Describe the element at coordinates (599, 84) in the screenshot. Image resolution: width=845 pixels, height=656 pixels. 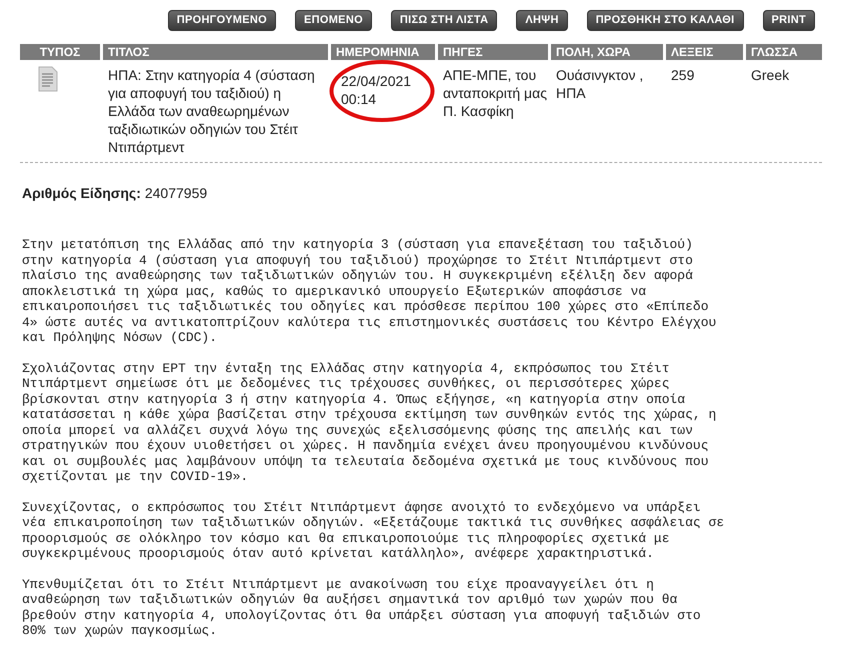
I see `table-cell-text: Ουάσινγκτον , ΗΠΑ` at that location.